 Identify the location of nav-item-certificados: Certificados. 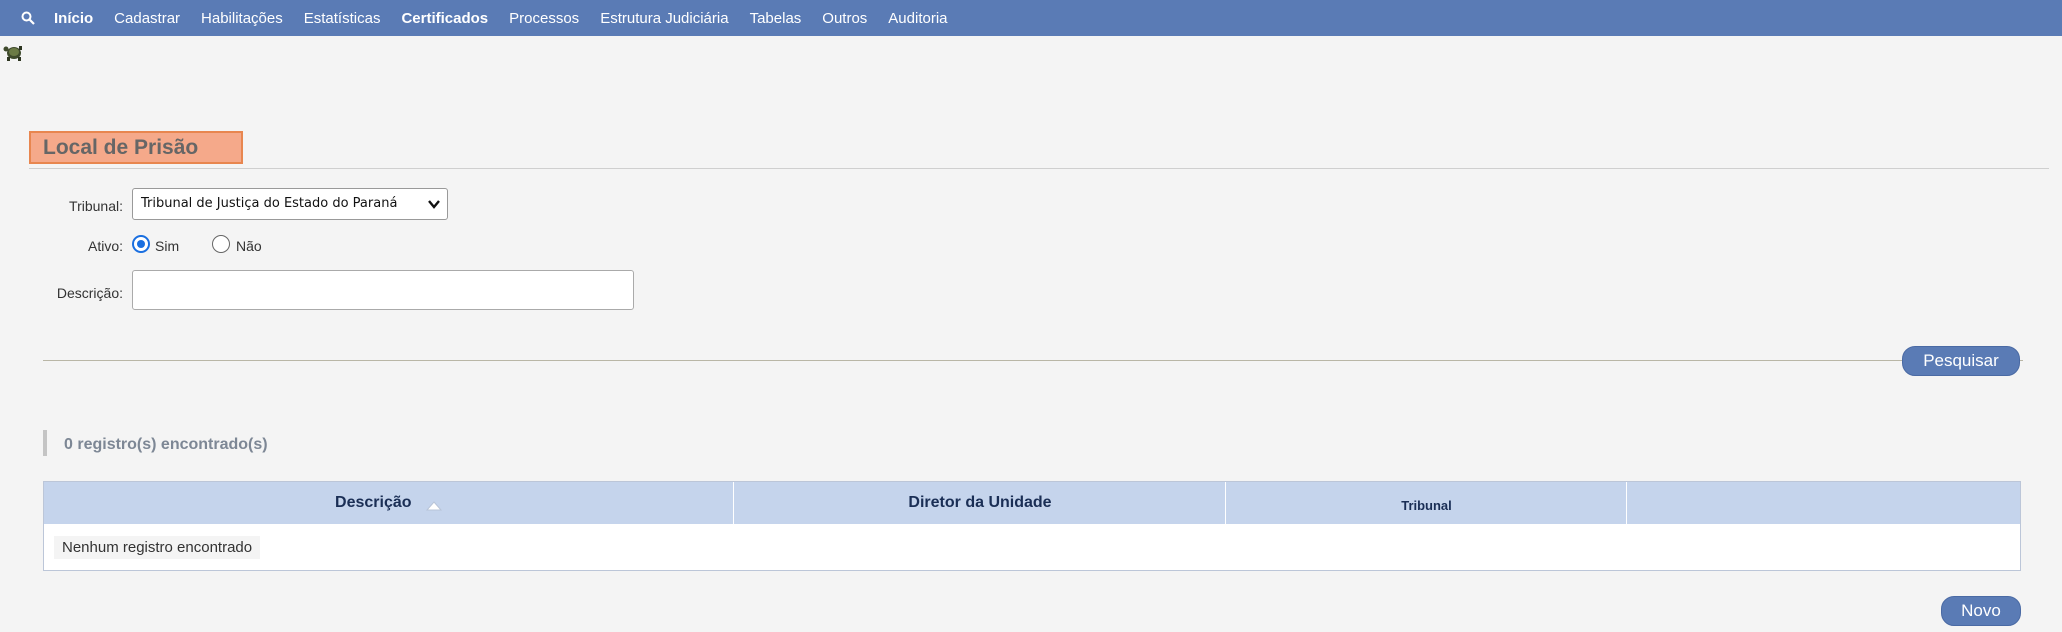
(444, 18).